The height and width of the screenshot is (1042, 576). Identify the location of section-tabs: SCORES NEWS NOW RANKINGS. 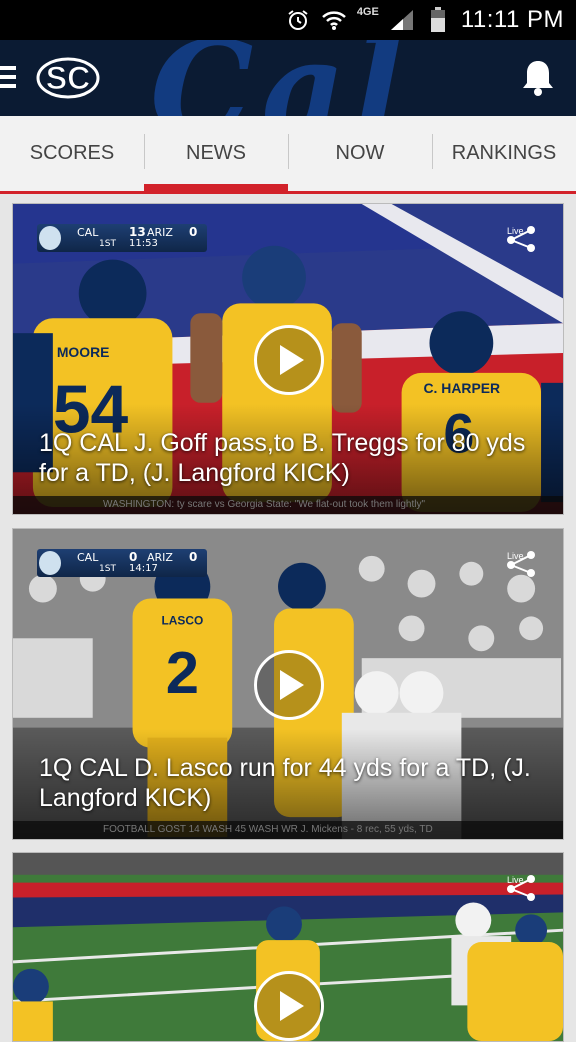
(288, 155).